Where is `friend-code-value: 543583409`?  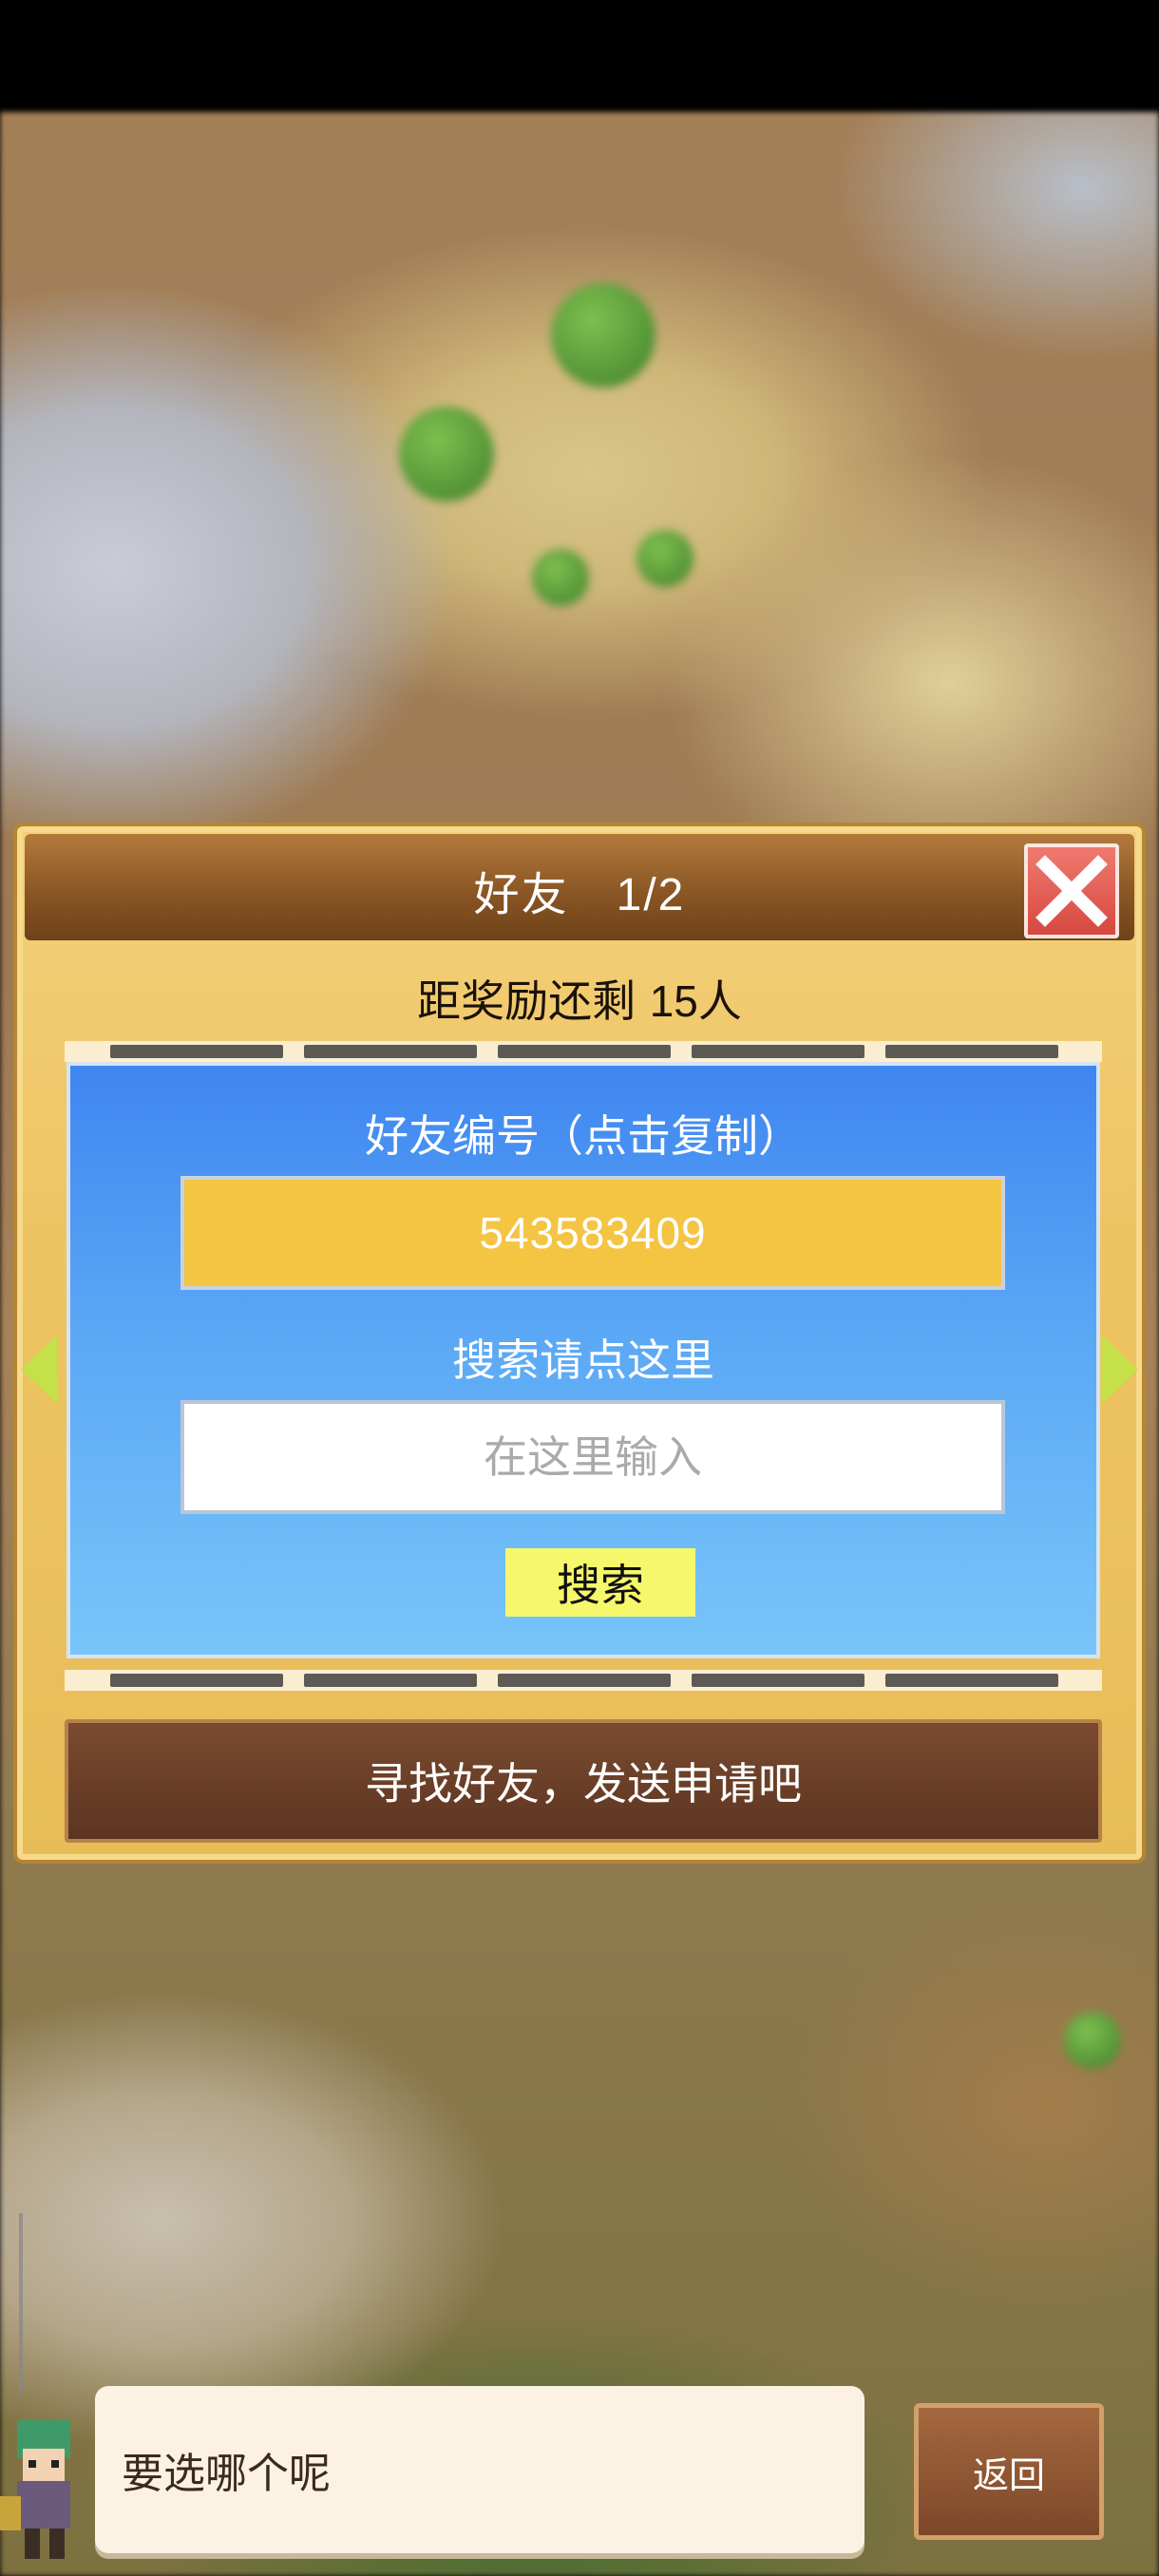 friend-code-value: 543583409 is located at coordinates (592, 1233).